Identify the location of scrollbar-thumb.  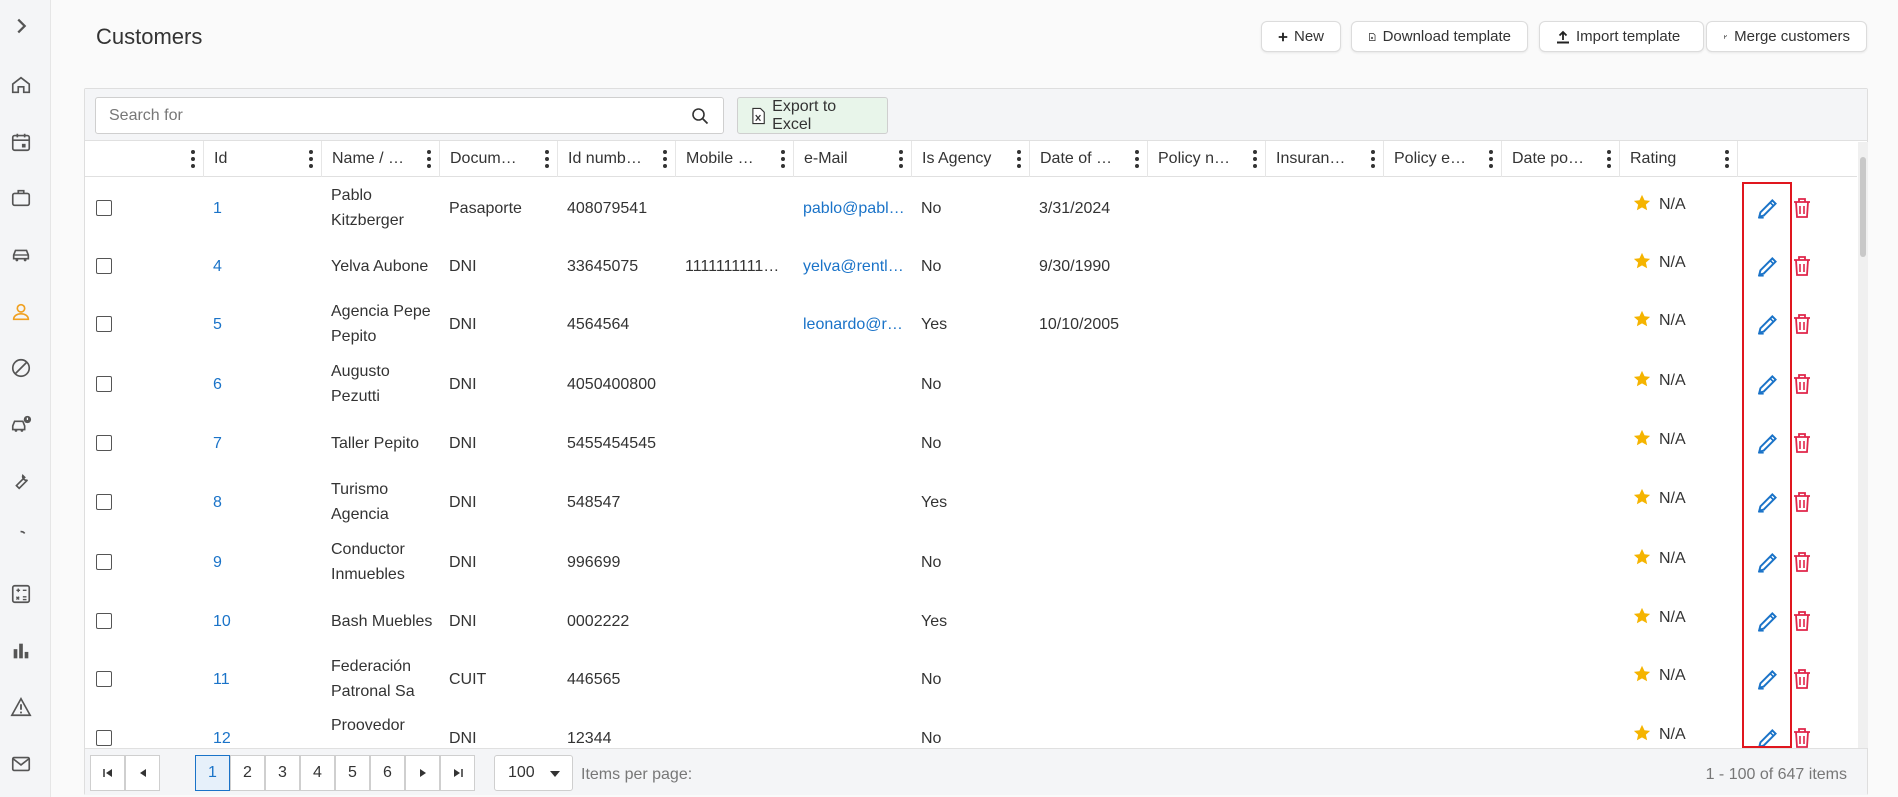
(1863, 207).